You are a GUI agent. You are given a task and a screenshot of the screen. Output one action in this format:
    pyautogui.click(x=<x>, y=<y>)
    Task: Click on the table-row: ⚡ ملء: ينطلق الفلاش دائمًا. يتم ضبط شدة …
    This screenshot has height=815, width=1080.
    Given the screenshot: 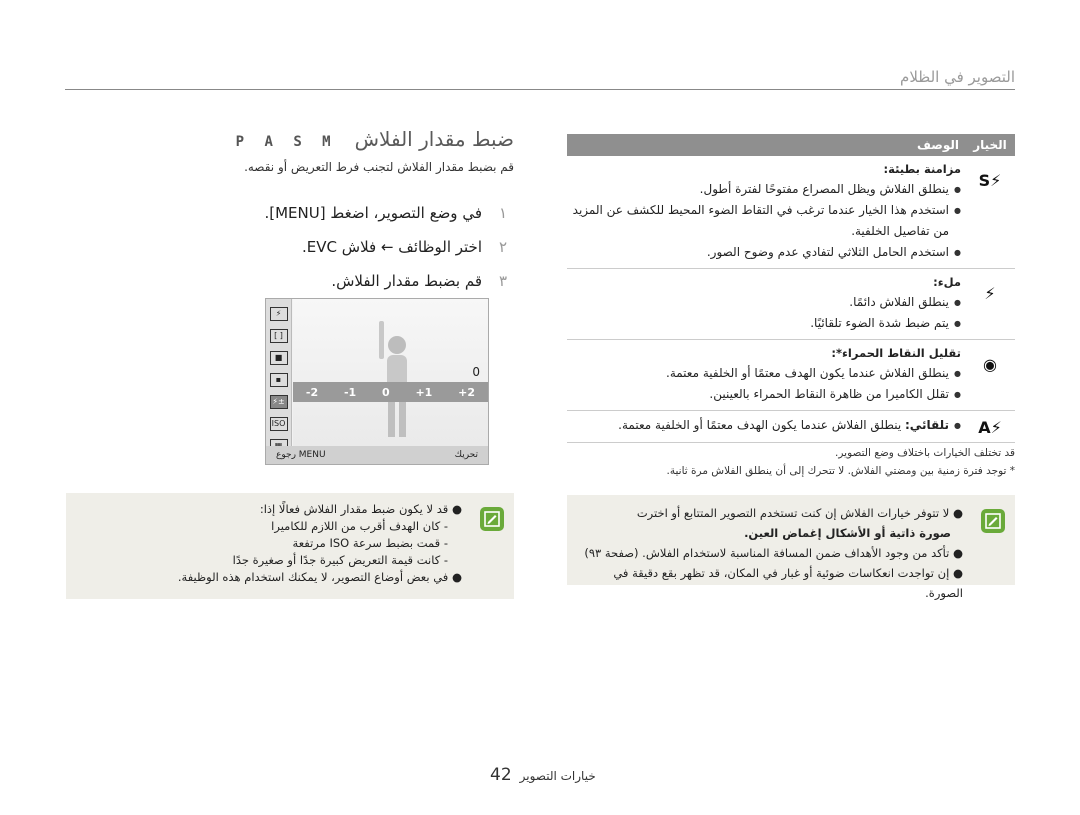 What is the action you would take?
    pyautogui.click(x=791, y=304)
    